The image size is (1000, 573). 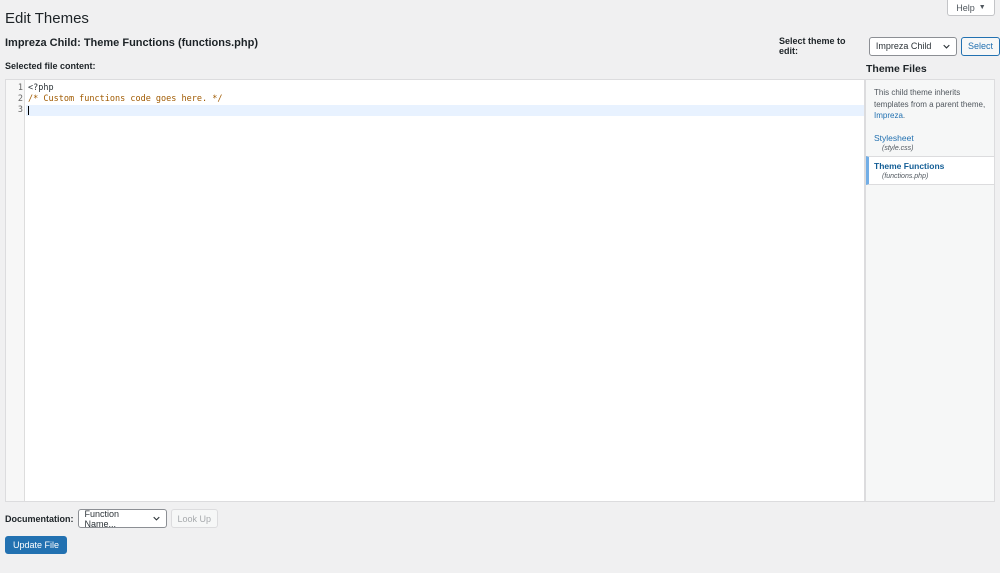 What do you see at coordinates (20, 88) in the screenshot?
I see `line-number: 1` at bounding box center [20, 88].